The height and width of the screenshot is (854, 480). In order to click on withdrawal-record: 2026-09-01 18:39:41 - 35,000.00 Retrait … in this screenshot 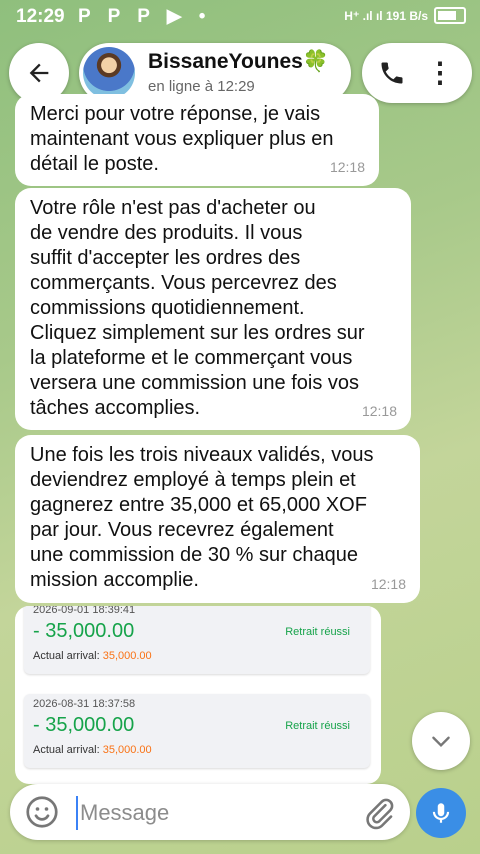, I will do `click(197, 640)`.